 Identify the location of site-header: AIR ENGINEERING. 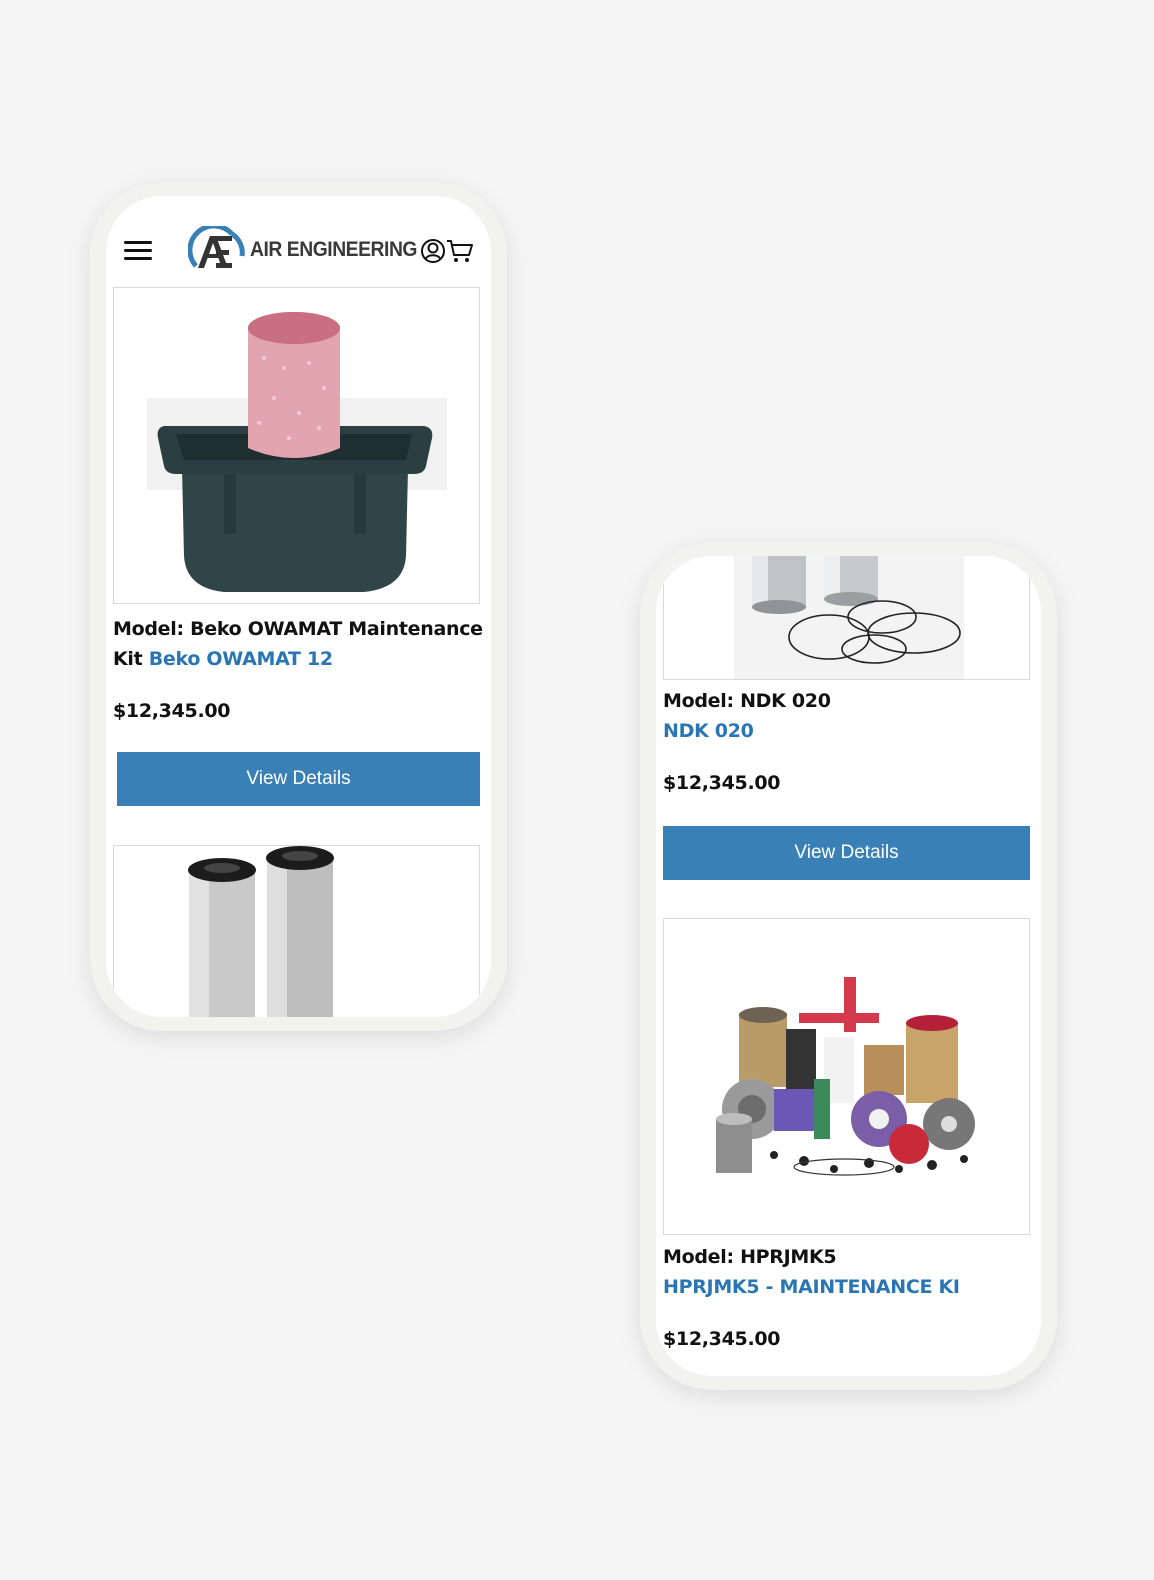
(298, 242).